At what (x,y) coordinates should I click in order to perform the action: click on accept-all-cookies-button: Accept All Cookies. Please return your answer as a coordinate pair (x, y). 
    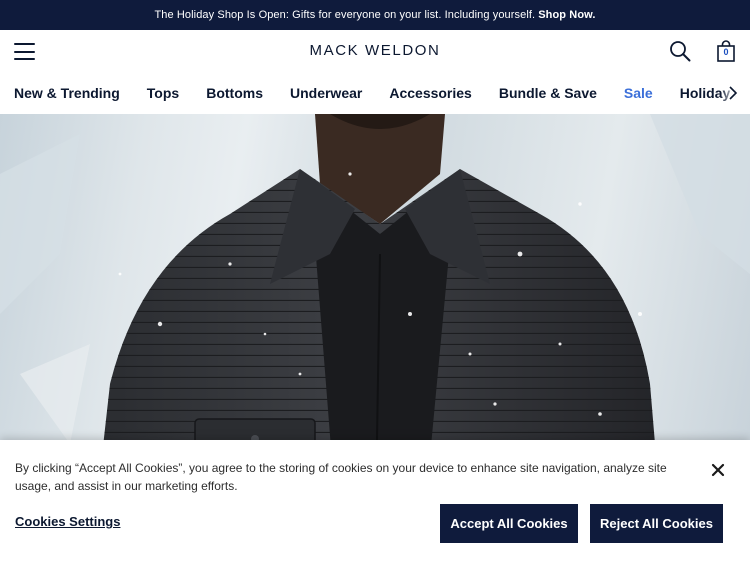
    Looking at the image, I should click on (509, 523).